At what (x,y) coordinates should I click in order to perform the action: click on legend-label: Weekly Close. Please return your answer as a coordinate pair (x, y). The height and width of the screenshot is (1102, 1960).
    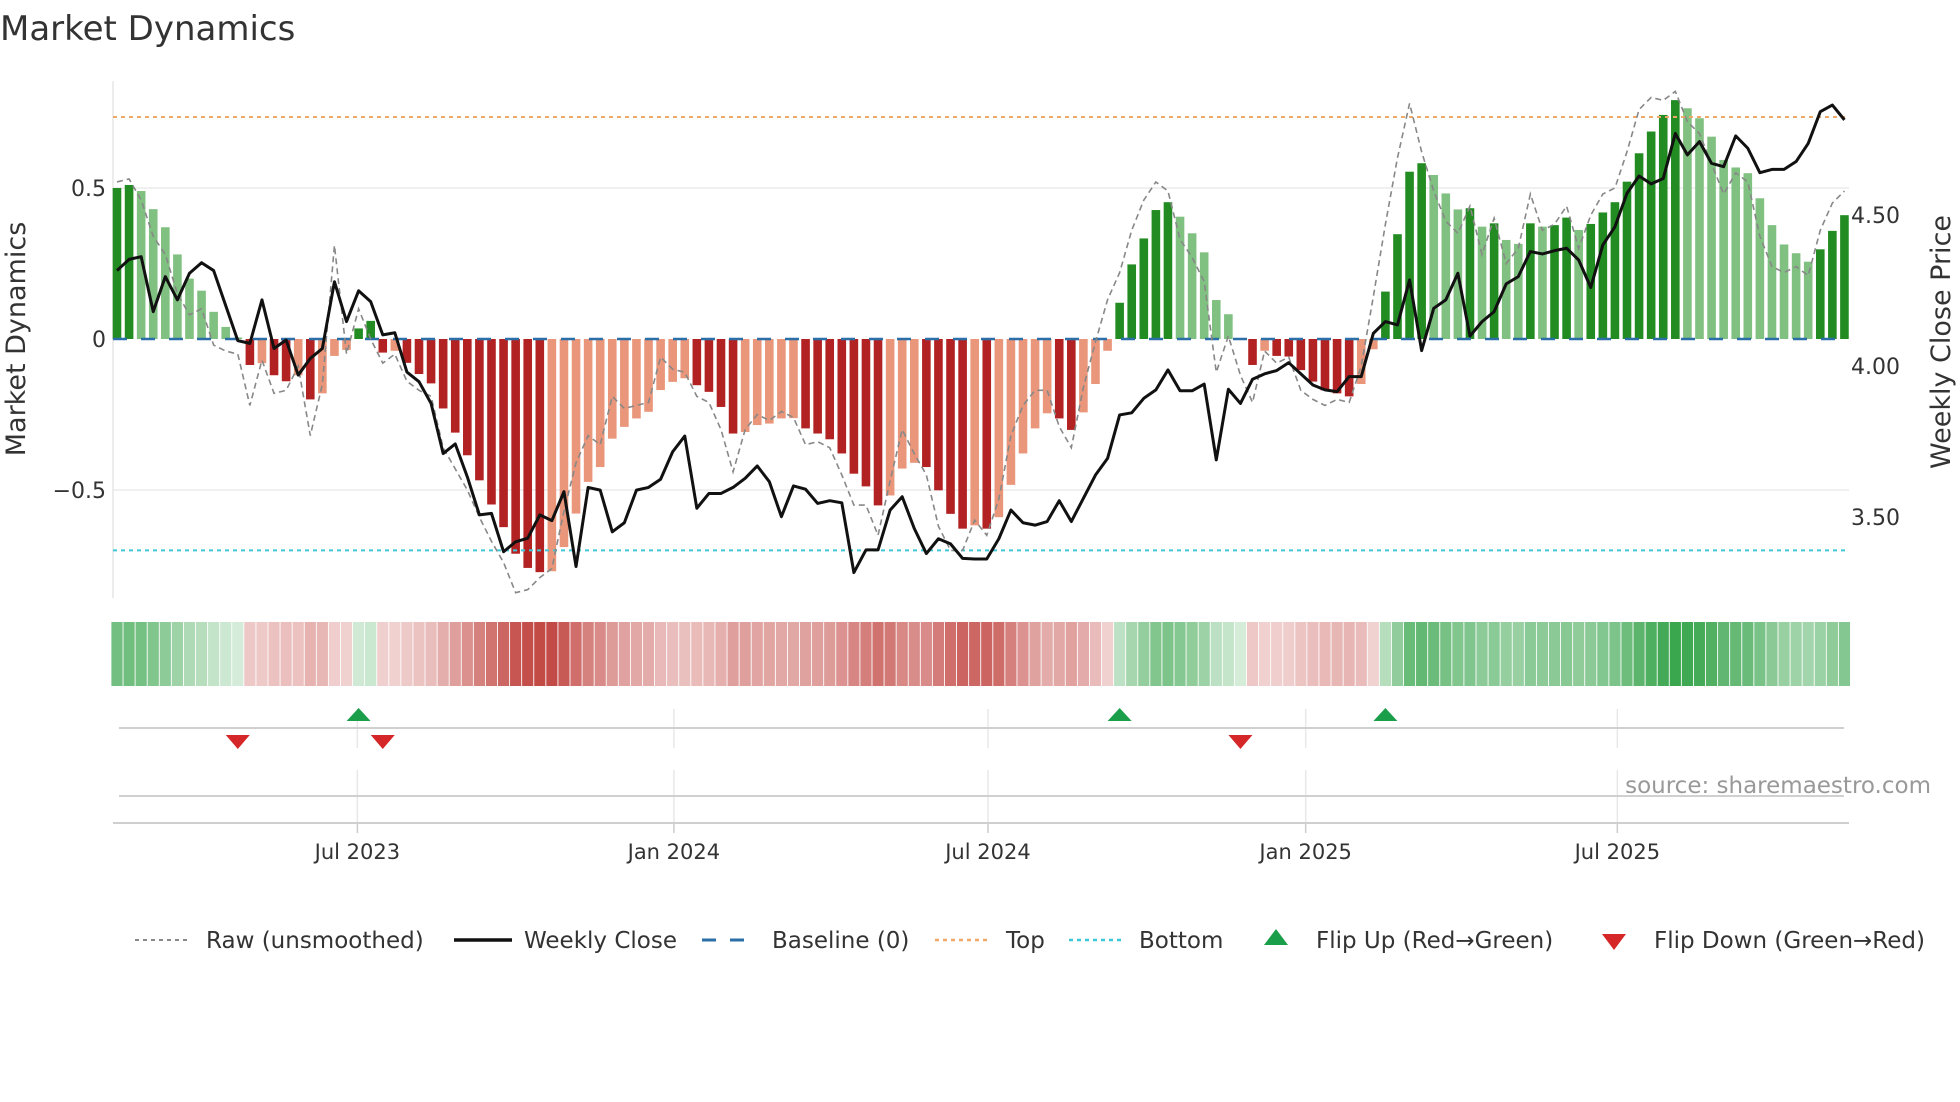
    Looking at the image, I should click on (600, 941).